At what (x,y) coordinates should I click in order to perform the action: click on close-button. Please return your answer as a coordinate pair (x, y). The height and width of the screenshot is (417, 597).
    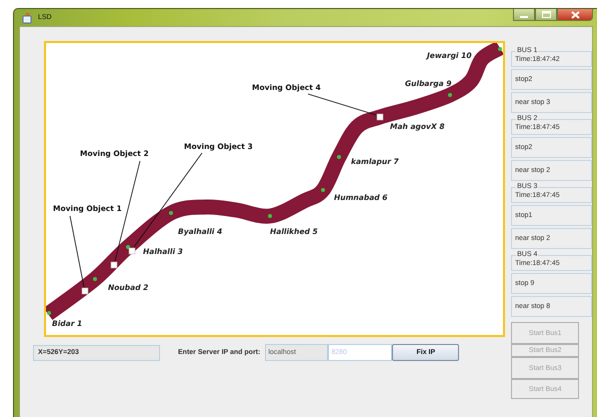
    Looking at the image, I should click on (575, 15).